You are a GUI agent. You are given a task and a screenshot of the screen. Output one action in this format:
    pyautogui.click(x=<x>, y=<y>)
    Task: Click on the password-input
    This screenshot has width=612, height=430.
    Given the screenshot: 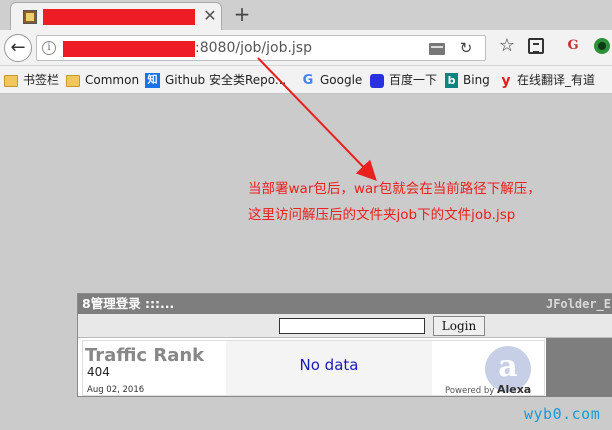 What is the action you would take?
    pyautogui.click(x=352, y=326)
    